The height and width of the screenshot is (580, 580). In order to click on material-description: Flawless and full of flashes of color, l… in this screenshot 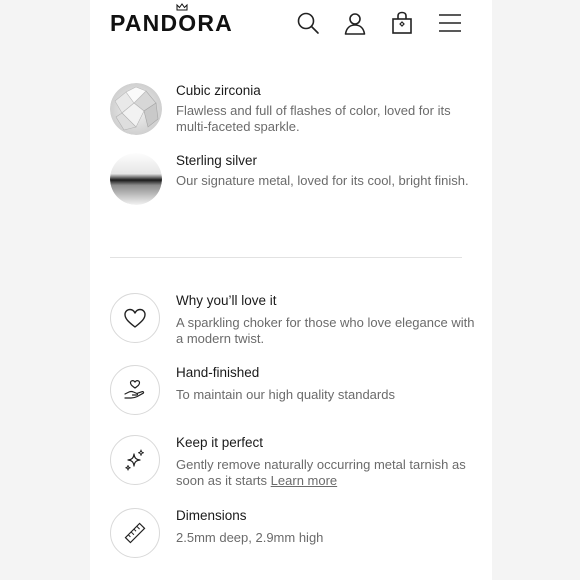, I will do `click(313, 118)`.